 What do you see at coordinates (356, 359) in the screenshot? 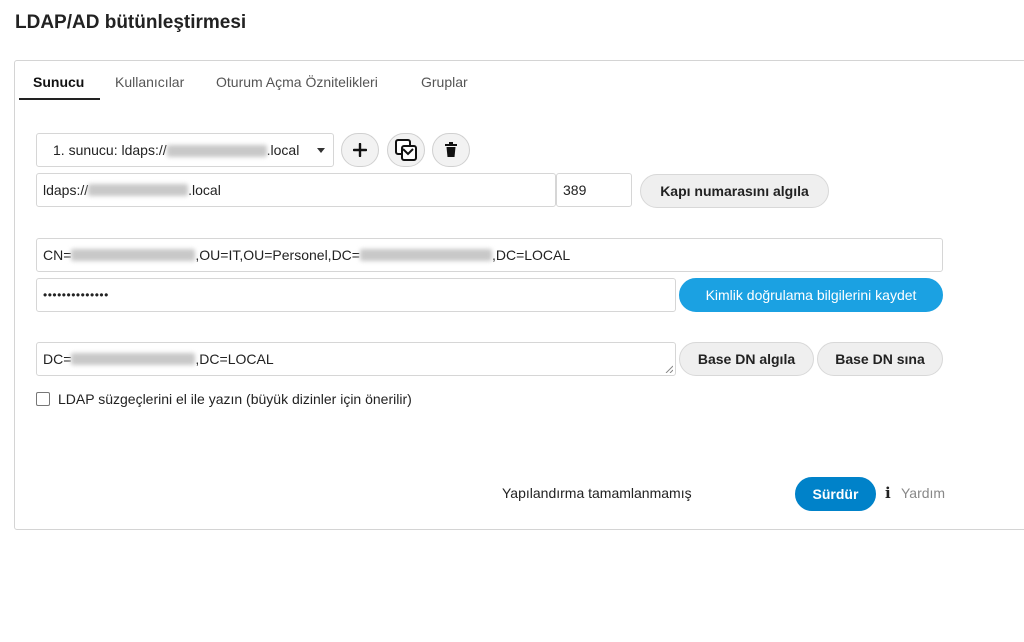
I see `base-dn-textarea: DC= ,DC=LOCAL` at bounding box center [356, 359].